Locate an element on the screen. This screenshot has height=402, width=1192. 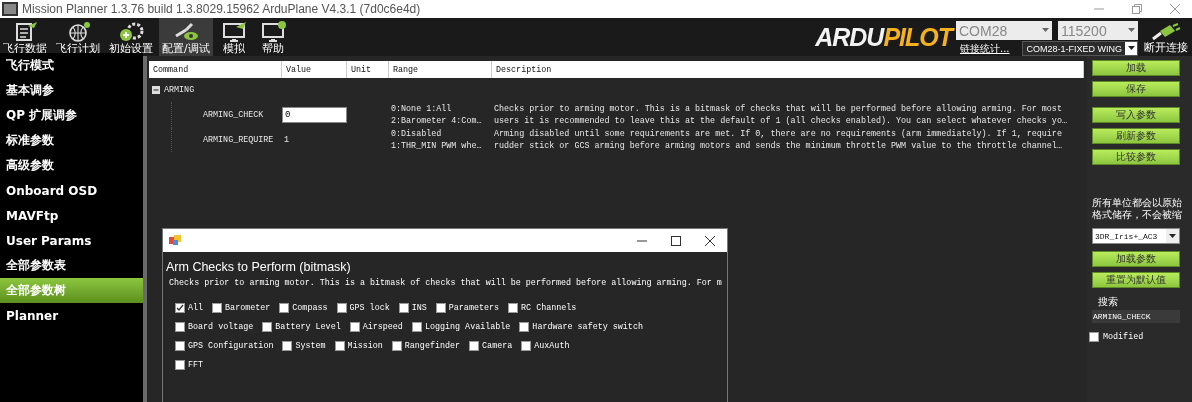
app-logo-icon is located at coordinates (10, 9).